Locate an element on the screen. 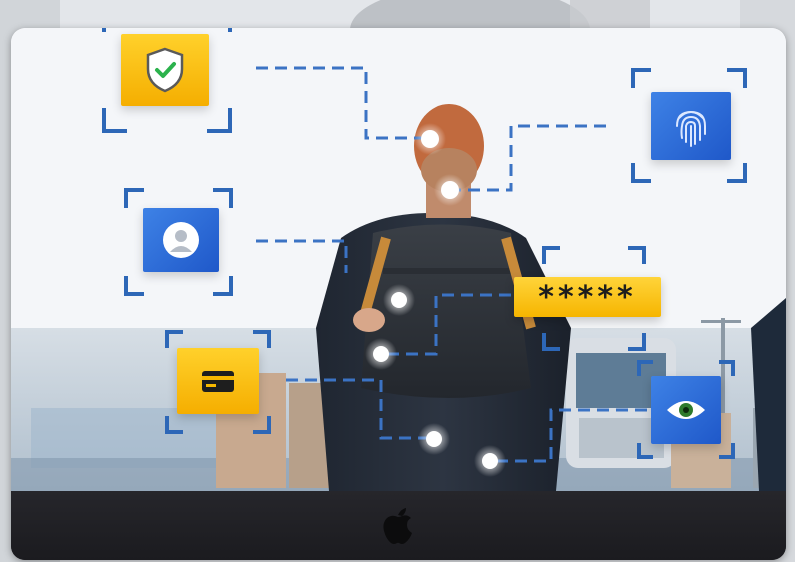 This screenshot has width=795, height=562. monitor-chin is located at coordinates (398, 525).